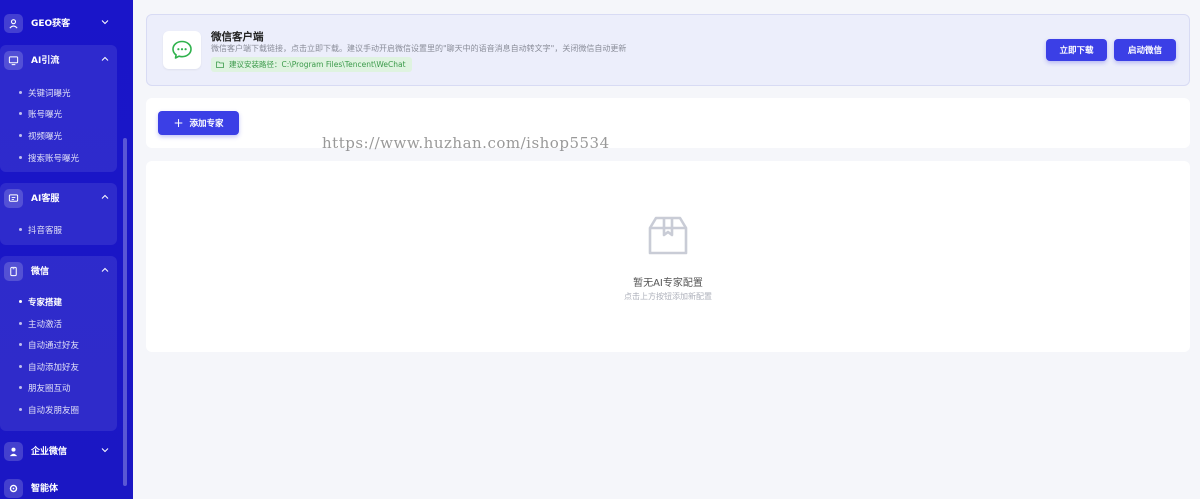  Describe the element at coordinates (13, 60) in the screenshot. I see `funnel-icon` at that location.